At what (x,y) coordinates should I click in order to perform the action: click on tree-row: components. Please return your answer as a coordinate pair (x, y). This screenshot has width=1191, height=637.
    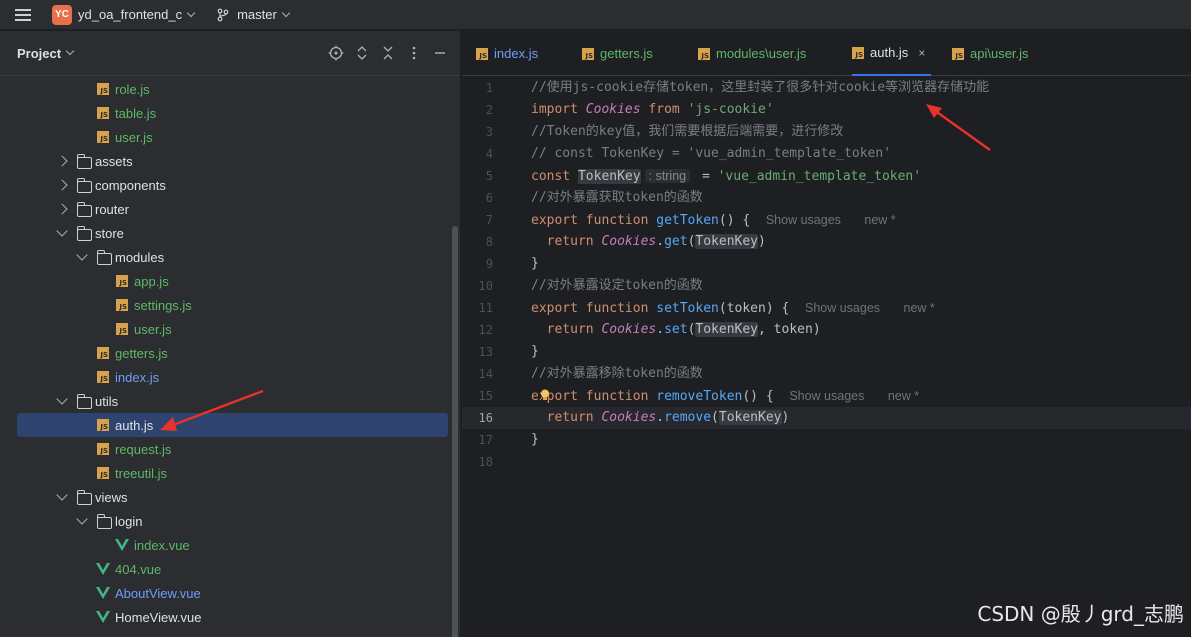
    Looking at the image, I should click on (226, 185).